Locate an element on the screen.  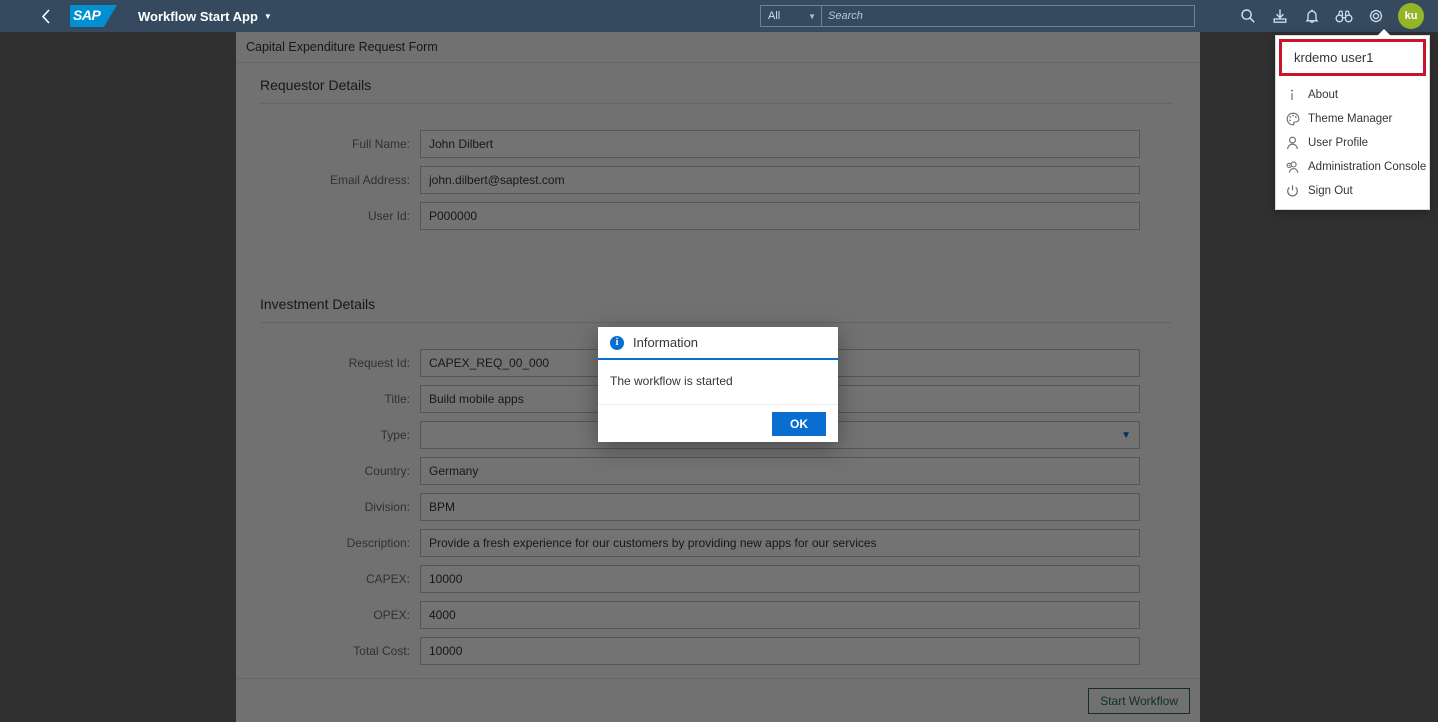
search-icon is located at coordinates (1248, 16).